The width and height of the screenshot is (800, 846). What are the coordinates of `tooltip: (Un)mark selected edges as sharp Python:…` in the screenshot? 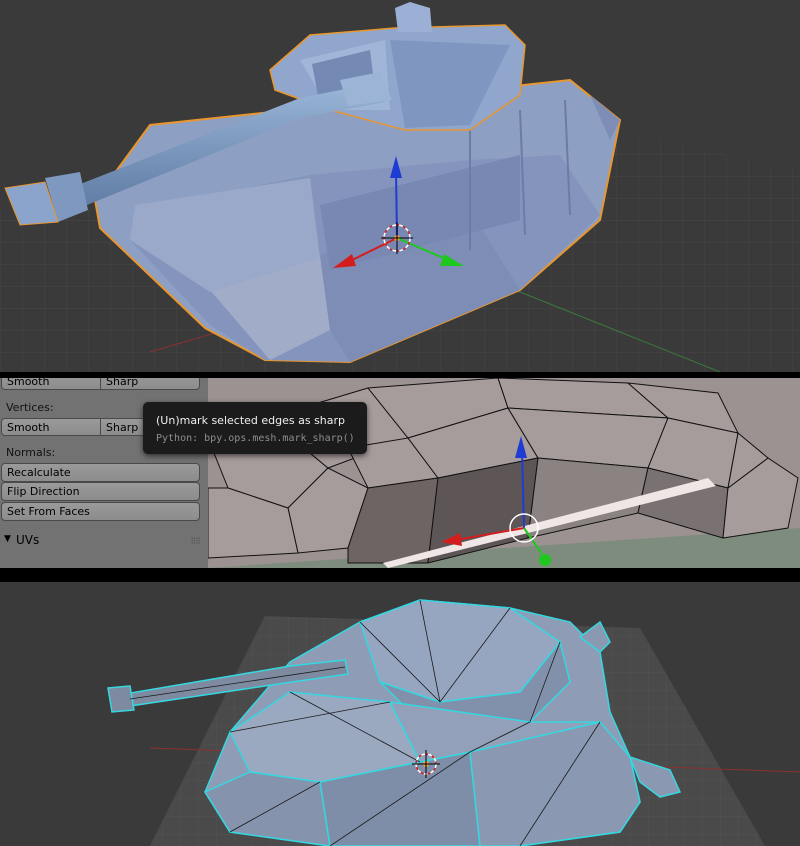 It's located at (255, 428).